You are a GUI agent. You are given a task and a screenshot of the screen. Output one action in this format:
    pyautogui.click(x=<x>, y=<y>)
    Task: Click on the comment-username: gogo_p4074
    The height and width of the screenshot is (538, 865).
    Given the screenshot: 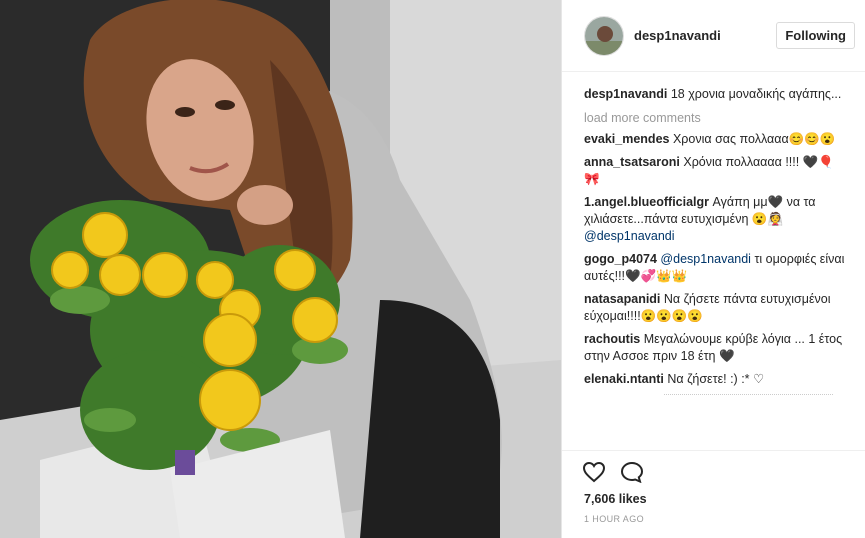 What is the action you would take?
    pyautogui.click(x=620, y=259)
    